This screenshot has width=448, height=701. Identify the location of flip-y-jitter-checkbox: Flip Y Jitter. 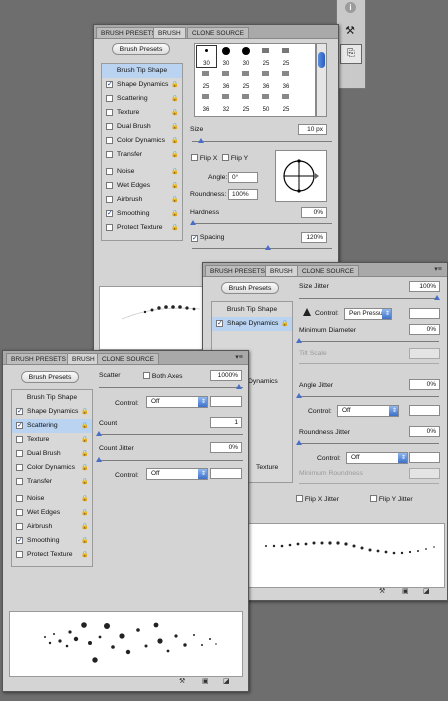
(391, 499).